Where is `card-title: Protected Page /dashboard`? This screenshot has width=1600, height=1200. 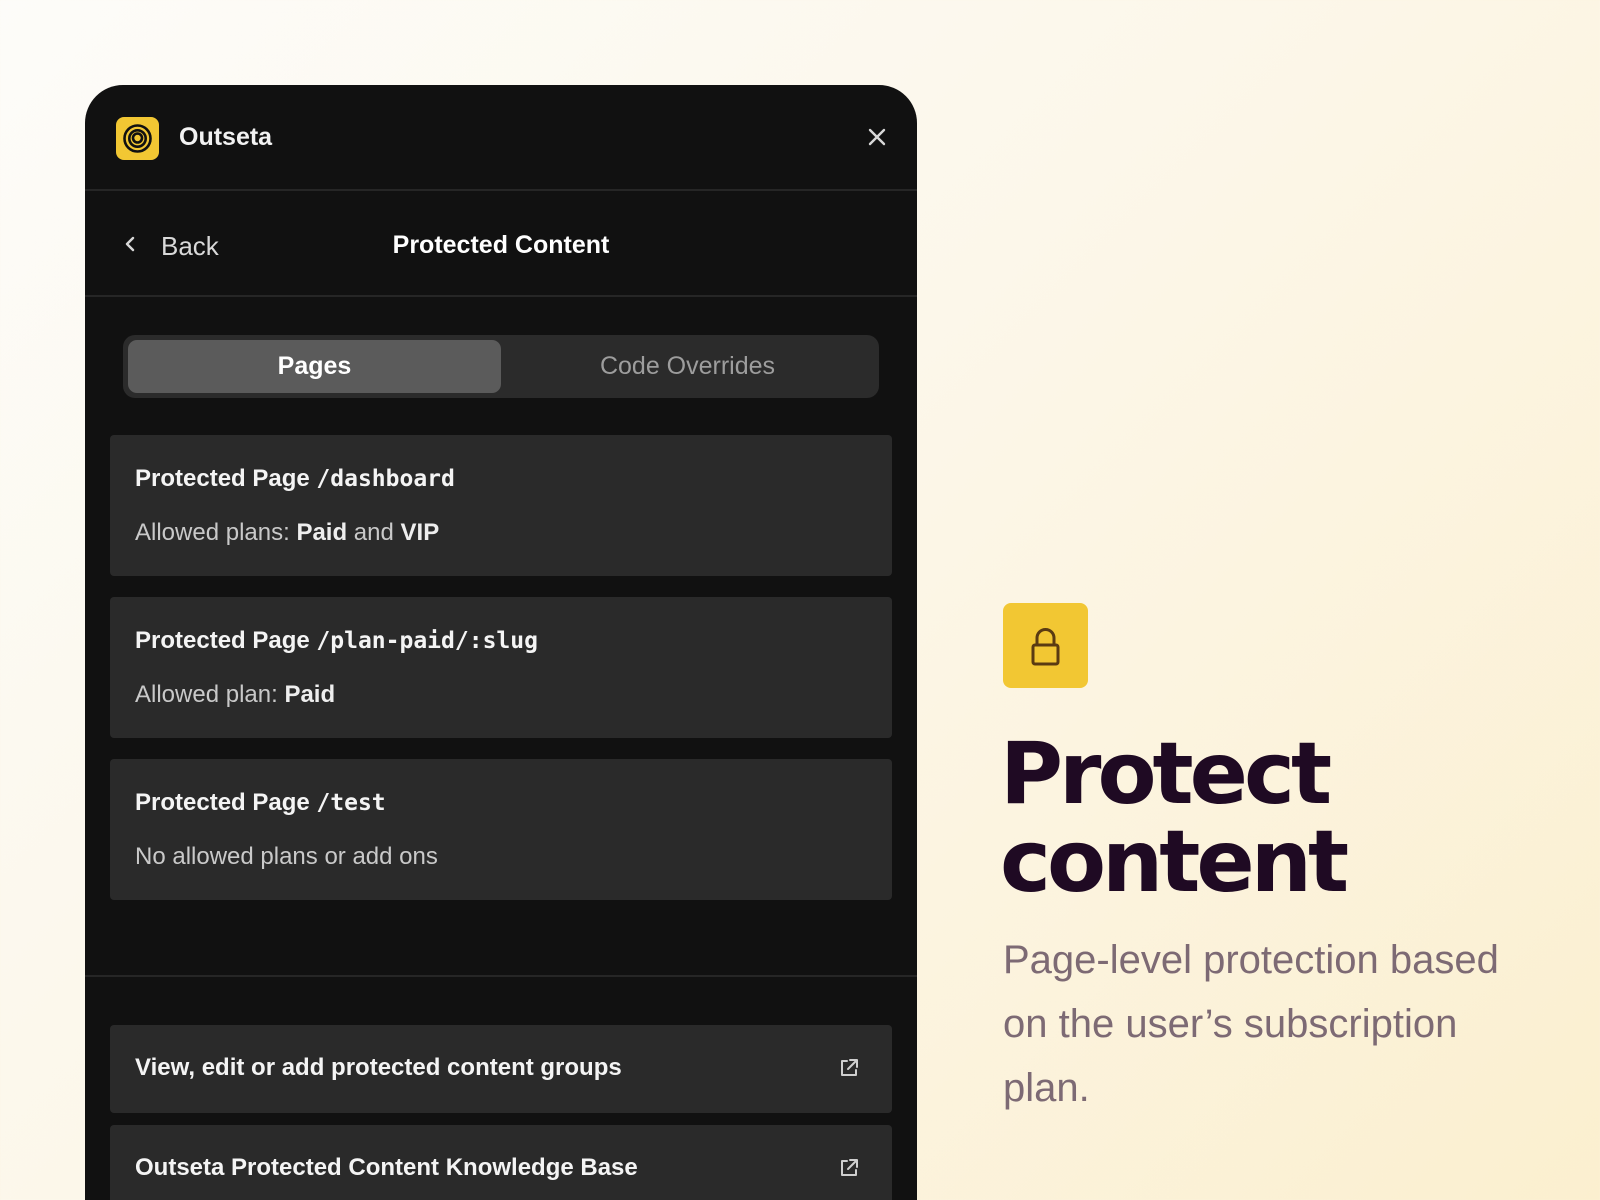 card-title: Protected Page /dashboard is located at coordinates (295, 479).